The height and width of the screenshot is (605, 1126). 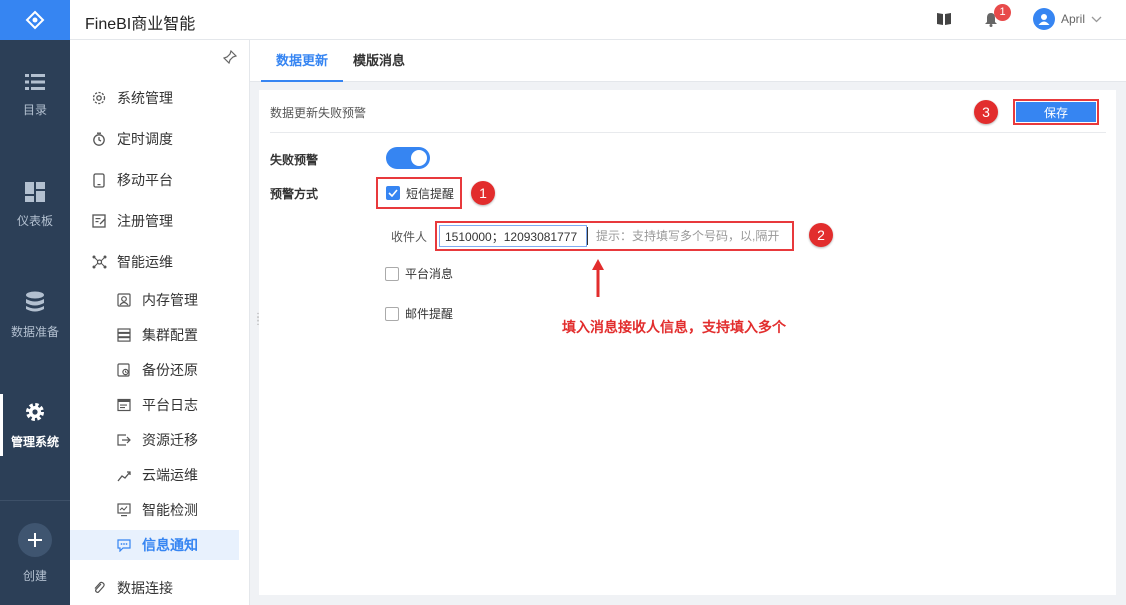 I want to click on sidebar-item-migrate: 资源迁移, so click(x=154, y=440).